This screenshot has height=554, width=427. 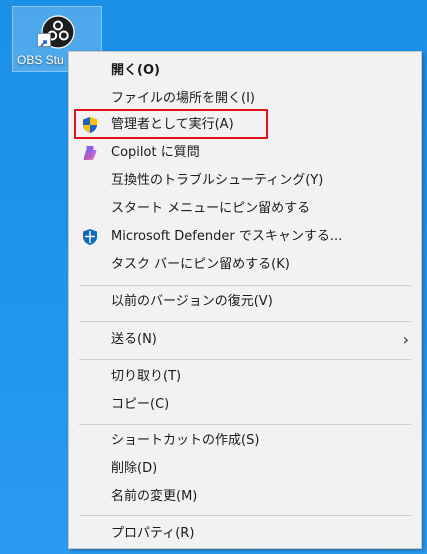 What do you see at coordinates (245, 497) in the screenshot?
I see `menu-item-rename: 名前の変更(M)` at bounding box center [245, 497].